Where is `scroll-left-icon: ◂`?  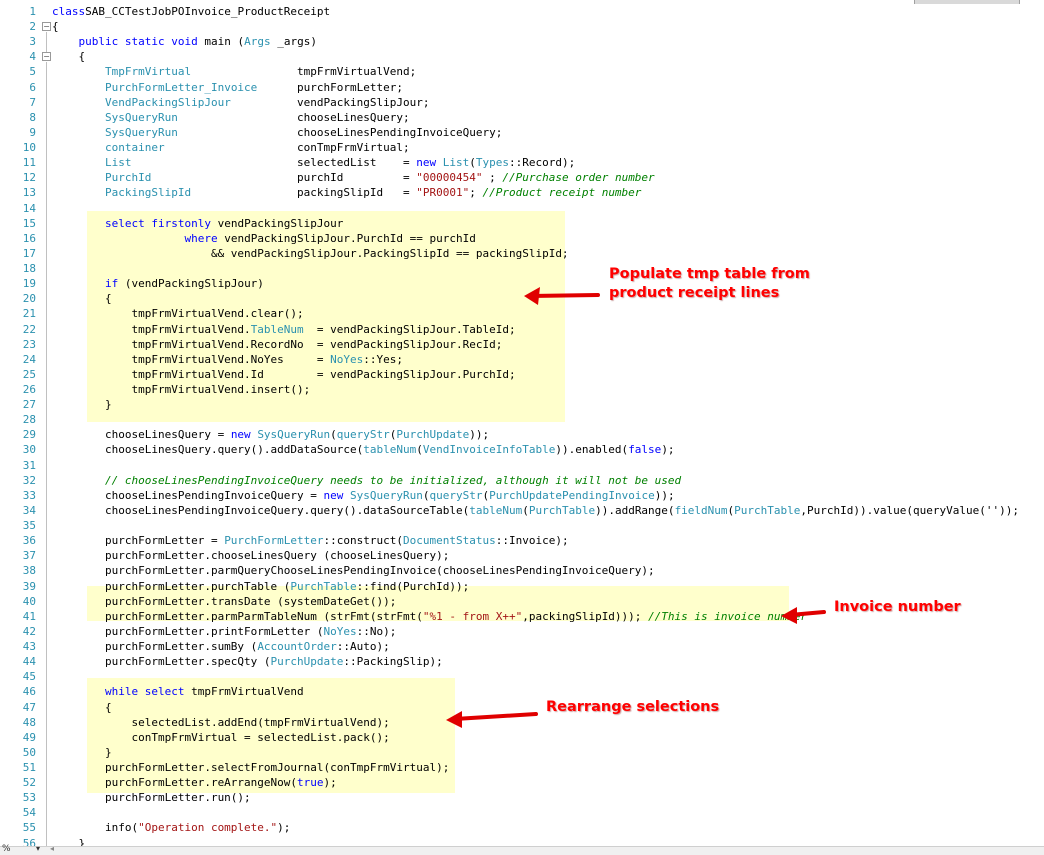 scroll-left-icon: ◂ is located at coordinates (52, 848).